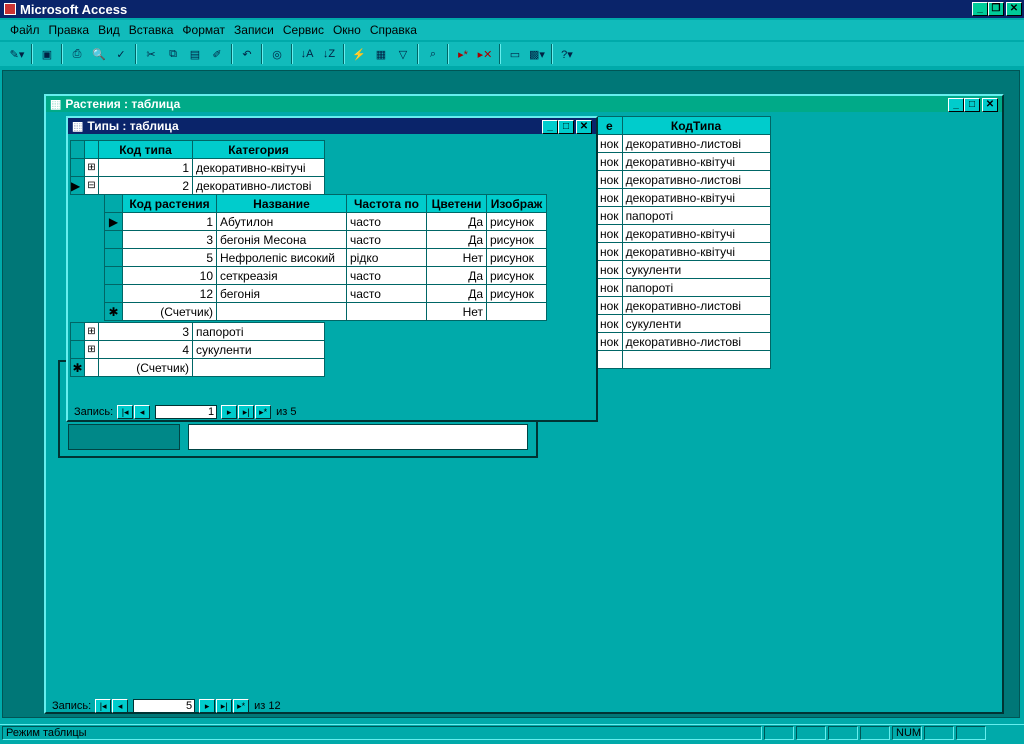  What do you see at coordinates (145, 167) in the screenshot?
I see `types-cell-id: 1` at bounding box center [145, 167].